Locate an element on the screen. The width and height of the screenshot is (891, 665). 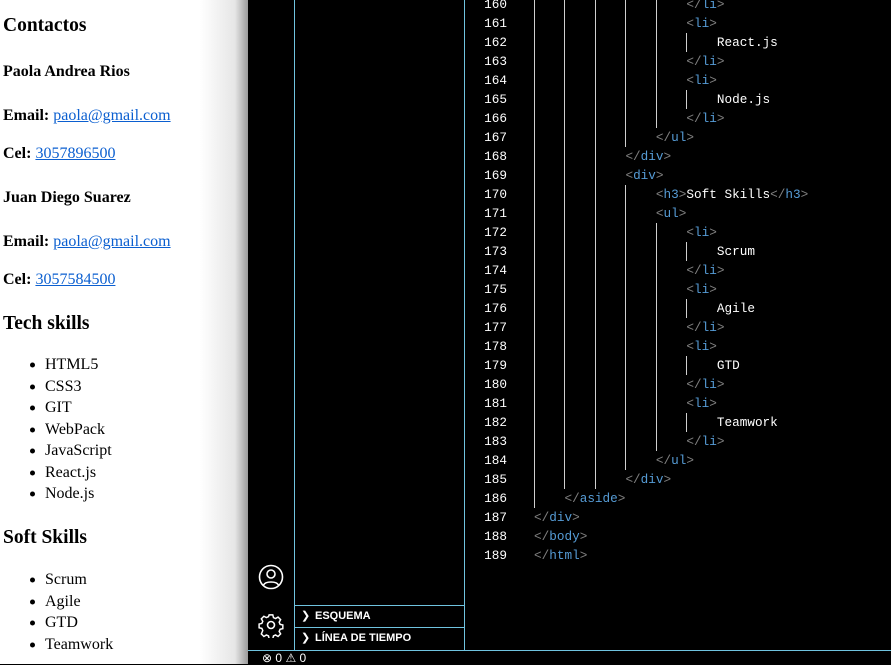
skill-list-item: Node.js is located at coordinates (70, 493).